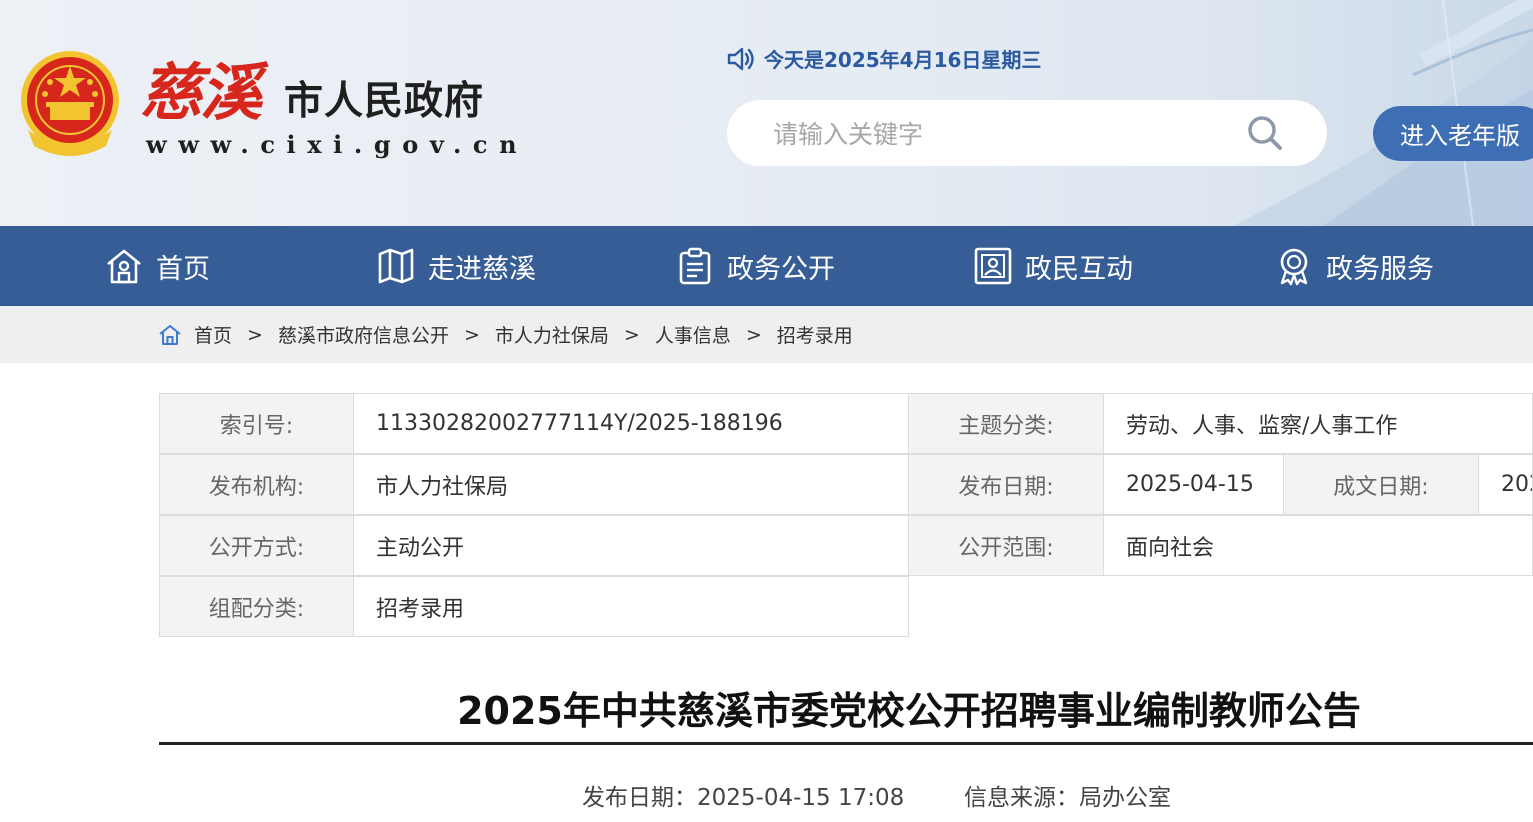  I want to click on org-value: 市人力社保局, so click(631, 484).